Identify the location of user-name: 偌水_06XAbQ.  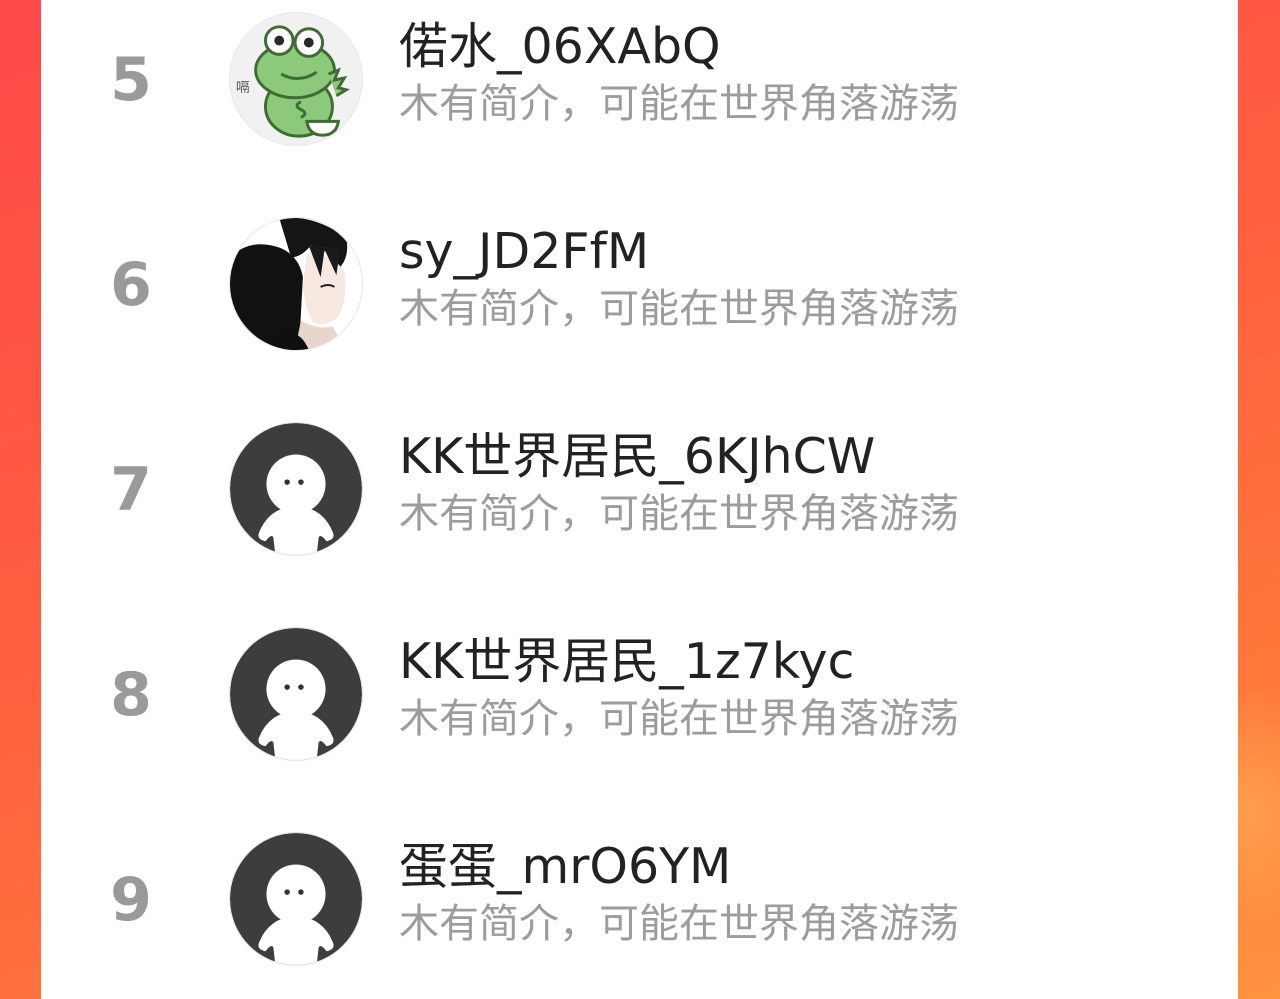
(560, 47).